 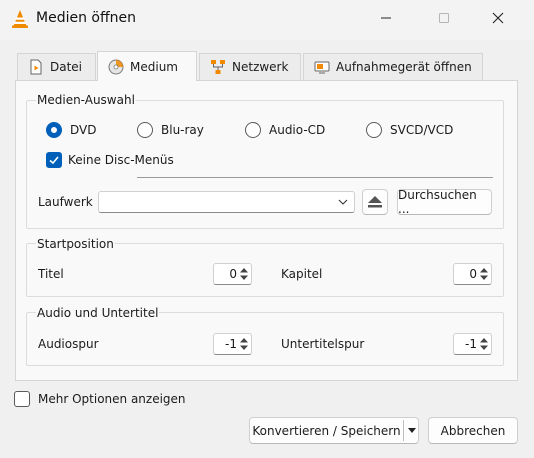 I want to click on tab-network: Netzwerk, so click(x=250, y=66).